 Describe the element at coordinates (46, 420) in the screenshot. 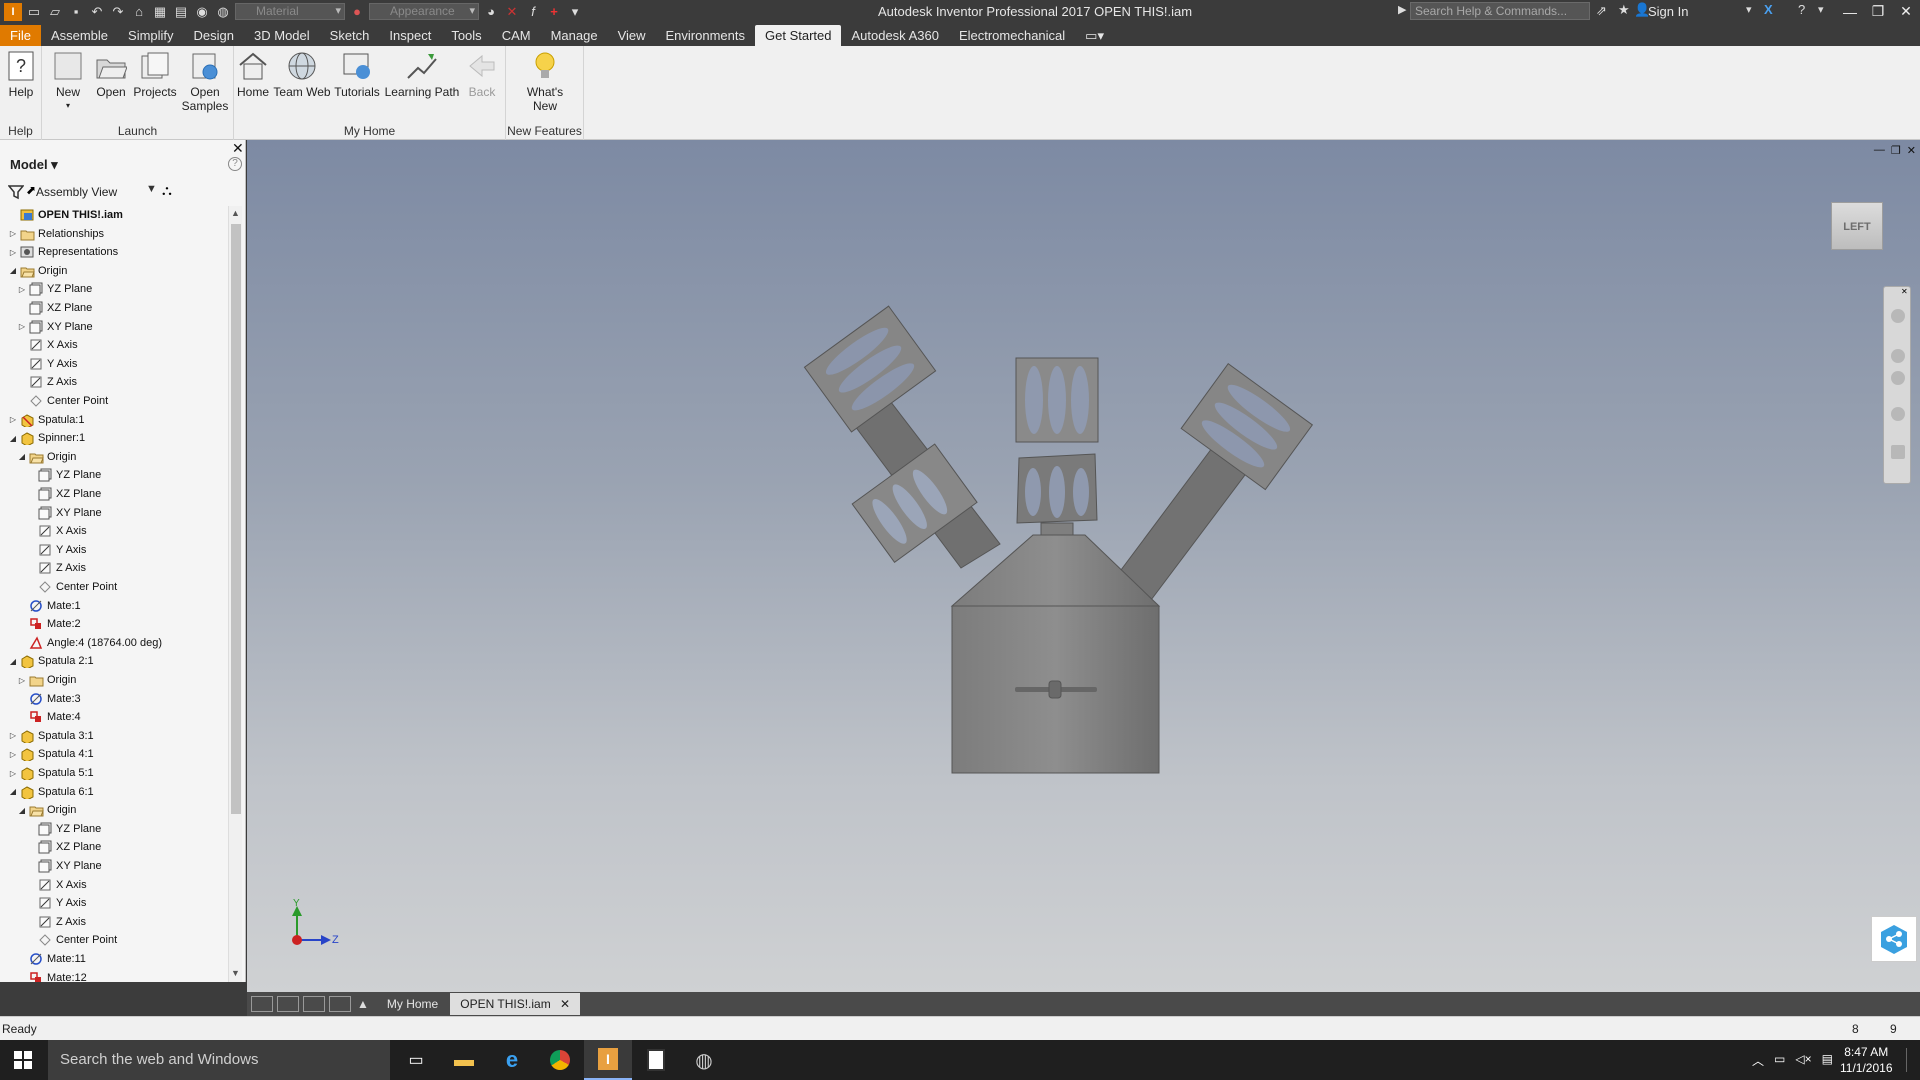

I see `tree-node: ▷ Spatula:1` at that location.